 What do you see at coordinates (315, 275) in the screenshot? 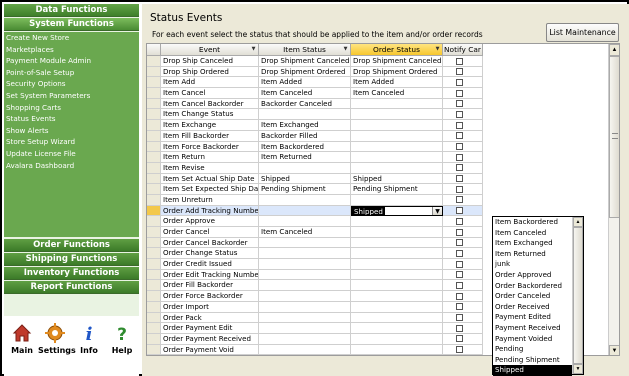
I see `table-row: Order Edit Tracking Number` at bounding box center [315, 275].